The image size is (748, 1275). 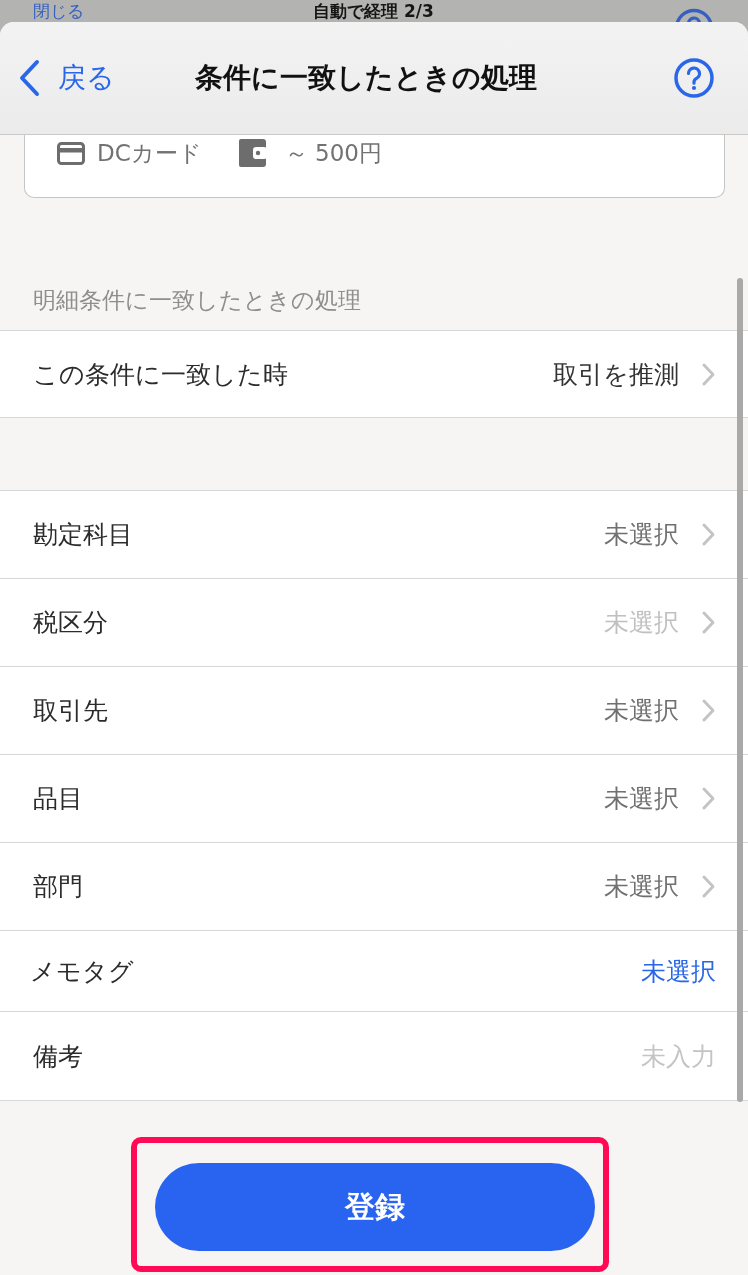 I want to click on wallet-icon, so click(x=252, y=153).